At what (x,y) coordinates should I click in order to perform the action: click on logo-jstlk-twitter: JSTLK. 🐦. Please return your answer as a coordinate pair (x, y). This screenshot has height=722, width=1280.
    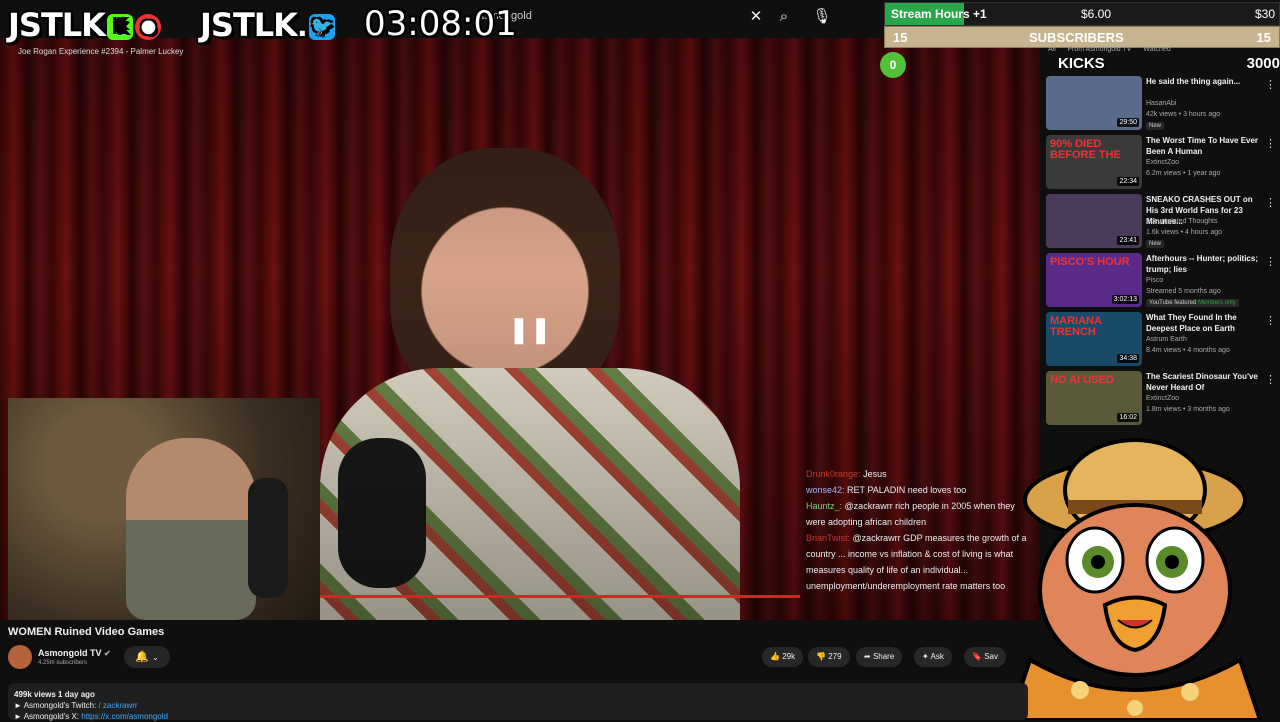
    Looking at the image, I should click on (267, 25).